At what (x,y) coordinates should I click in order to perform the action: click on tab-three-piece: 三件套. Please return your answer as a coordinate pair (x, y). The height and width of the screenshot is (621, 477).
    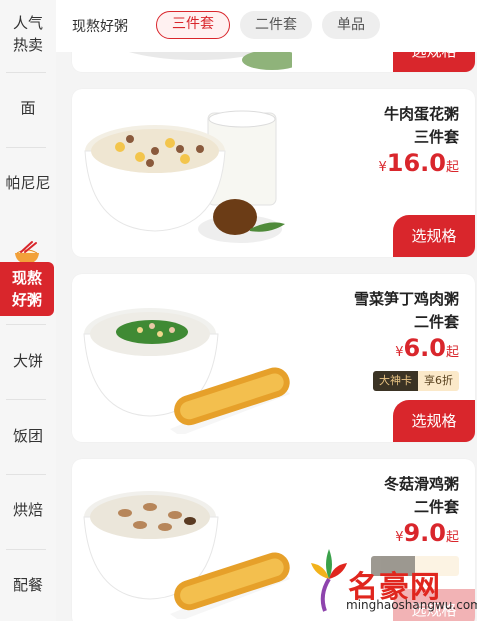
    Looking at the image, I should click on (193, 25).